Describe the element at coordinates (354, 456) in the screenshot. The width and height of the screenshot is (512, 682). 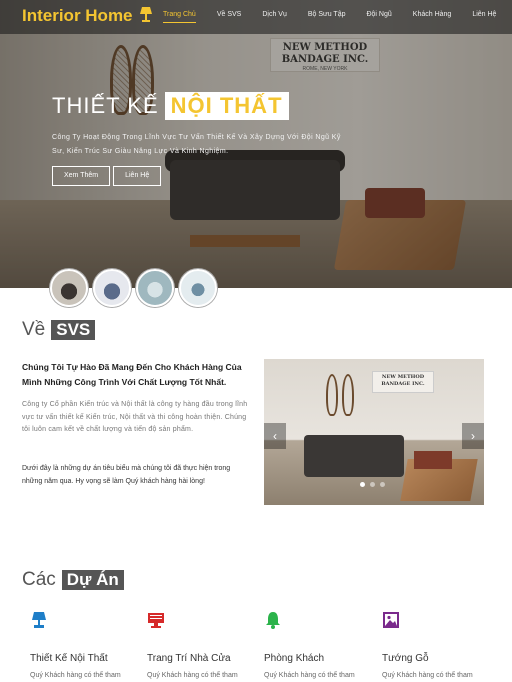
I see `sofa` at that location.